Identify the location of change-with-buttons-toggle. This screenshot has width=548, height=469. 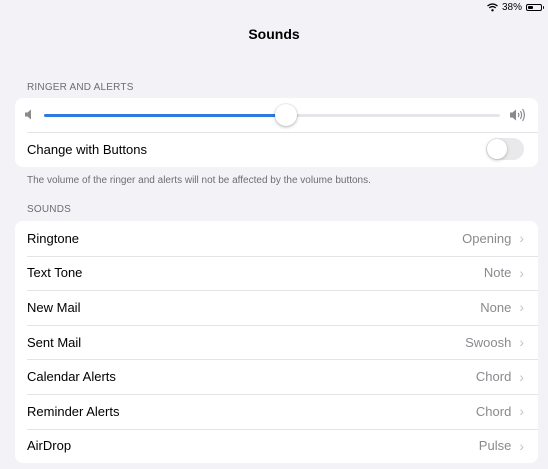
(505, 149).